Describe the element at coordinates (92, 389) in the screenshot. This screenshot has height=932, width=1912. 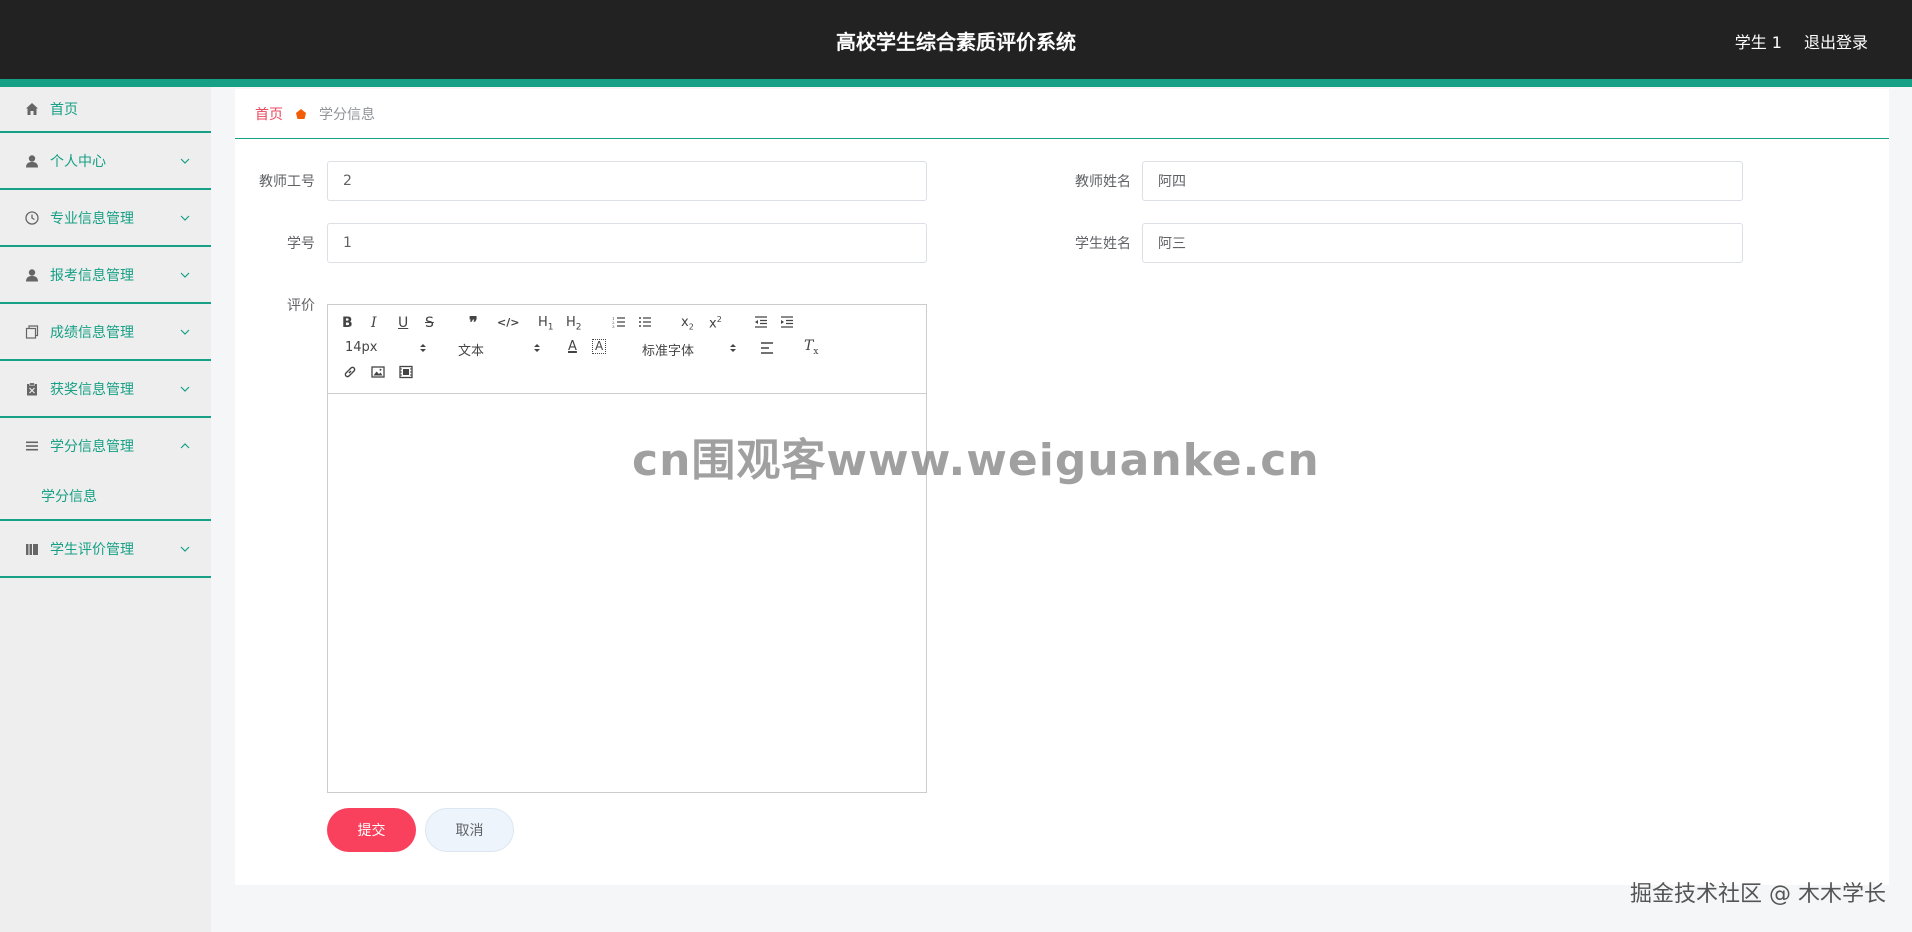
I see `sidebar-item-label: 获奖信息管理` at that location.